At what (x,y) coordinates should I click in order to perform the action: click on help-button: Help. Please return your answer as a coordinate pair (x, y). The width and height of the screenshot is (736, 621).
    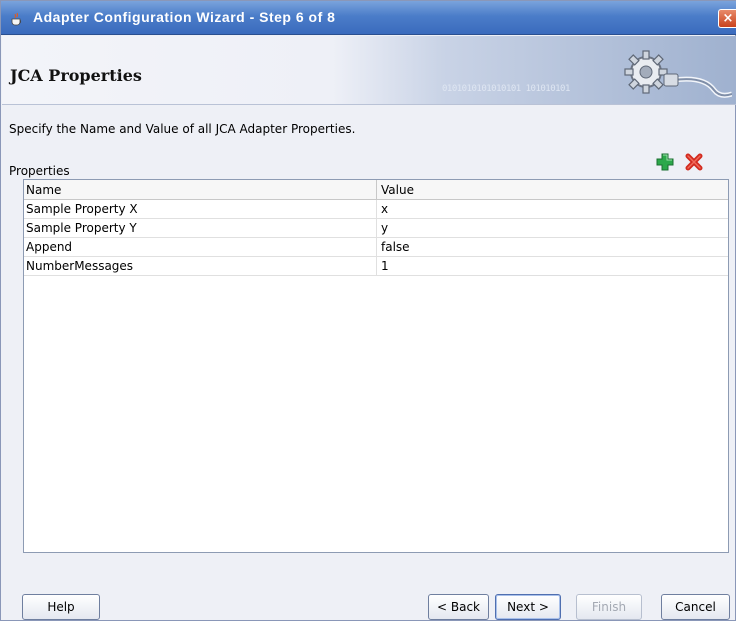
    Looking at the image, I should click on (61, 607).